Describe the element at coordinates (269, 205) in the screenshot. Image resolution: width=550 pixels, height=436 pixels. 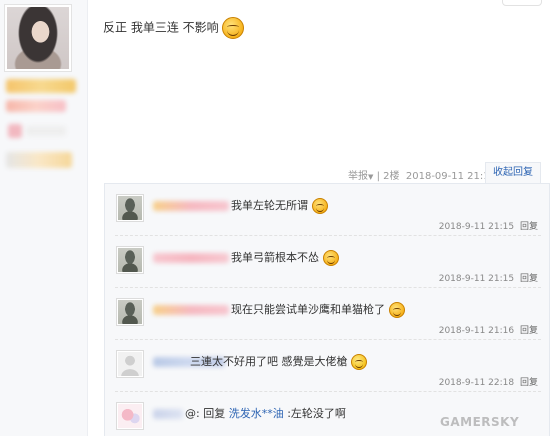
I see `reply-text: 我单左轮无所谓` at that location.